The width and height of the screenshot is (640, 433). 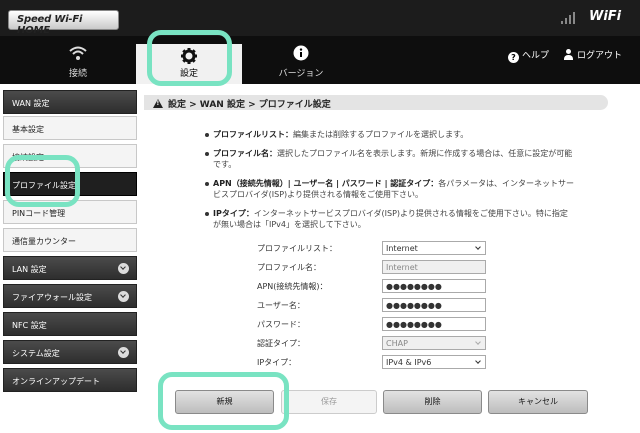 I want to click on sidebar-item-label: オンラインアップデート, so click(x=56, y=381).